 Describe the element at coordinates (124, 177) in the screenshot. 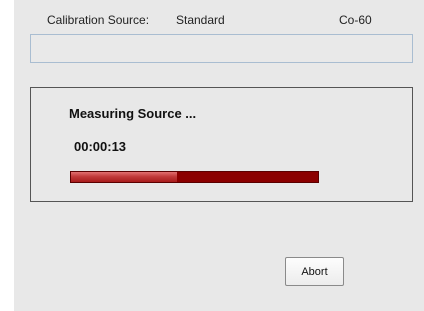

I see `progress-bar-fill` at that location.